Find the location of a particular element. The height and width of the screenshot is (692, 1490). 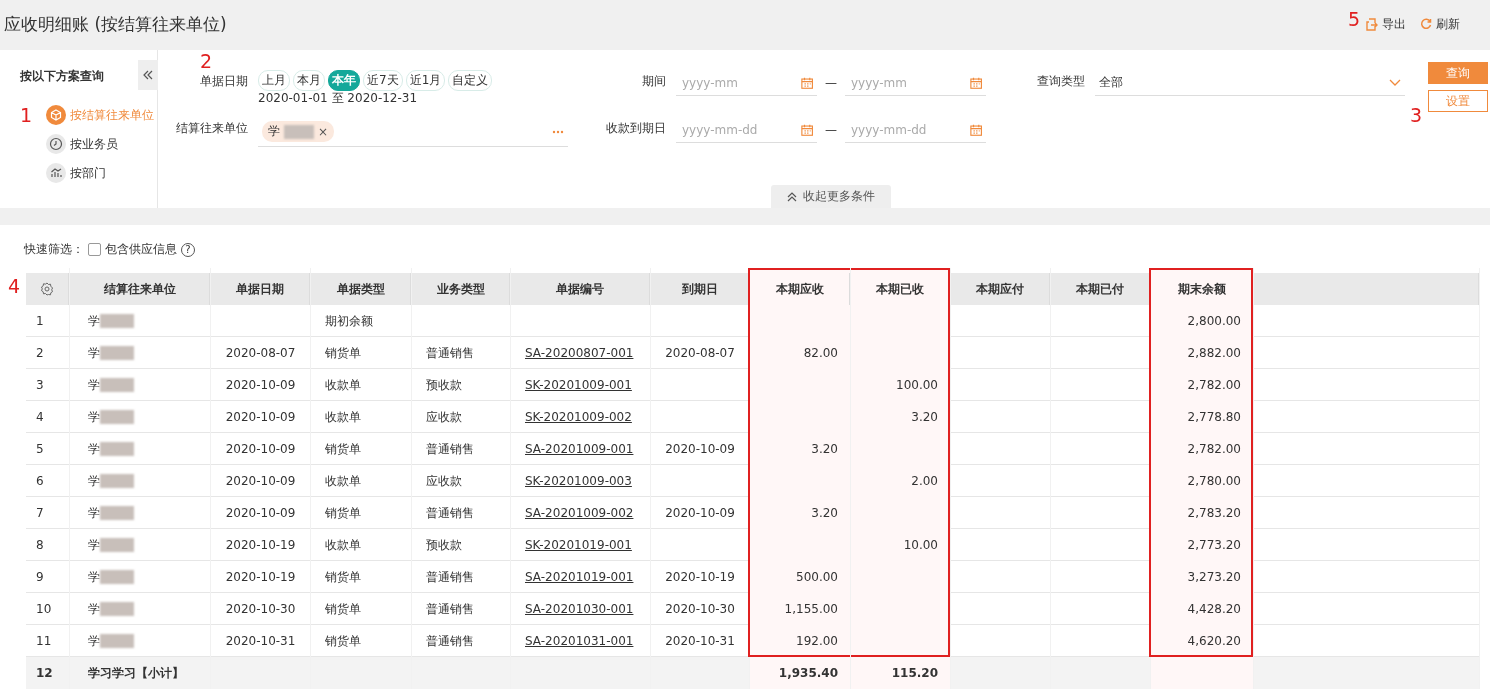

column-header: 本期应收 is located at coordinates (799, 289).